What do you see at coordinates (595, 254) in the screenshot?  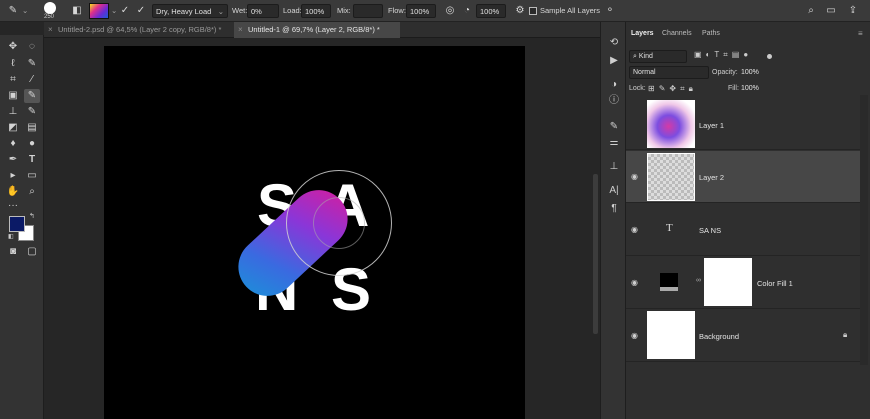 I see `canvas-scrollbar` at bounding box center [595, 254].